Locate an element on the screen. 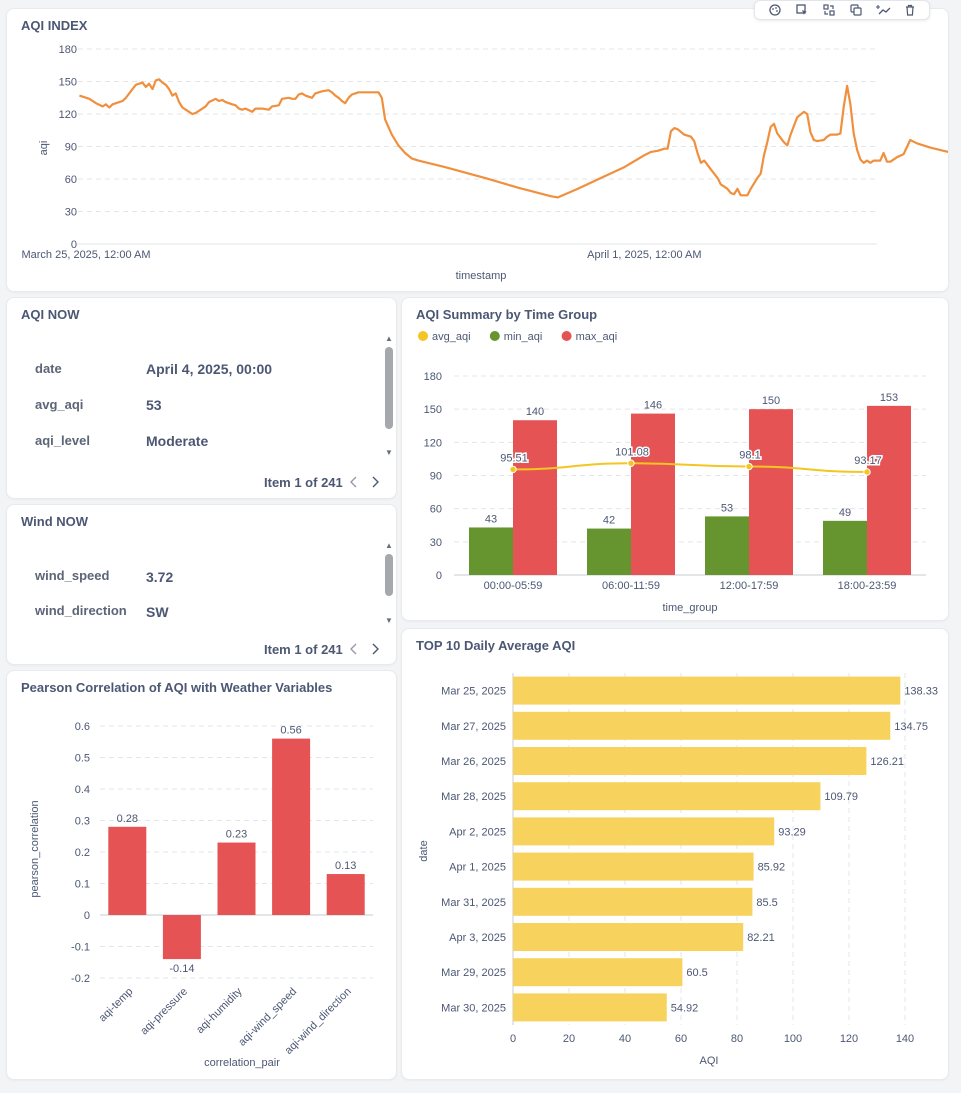 Image resolution: width=961 pixels, height=1093 pixels. y-tick-label: 90 is located at coordinates (71, 148).